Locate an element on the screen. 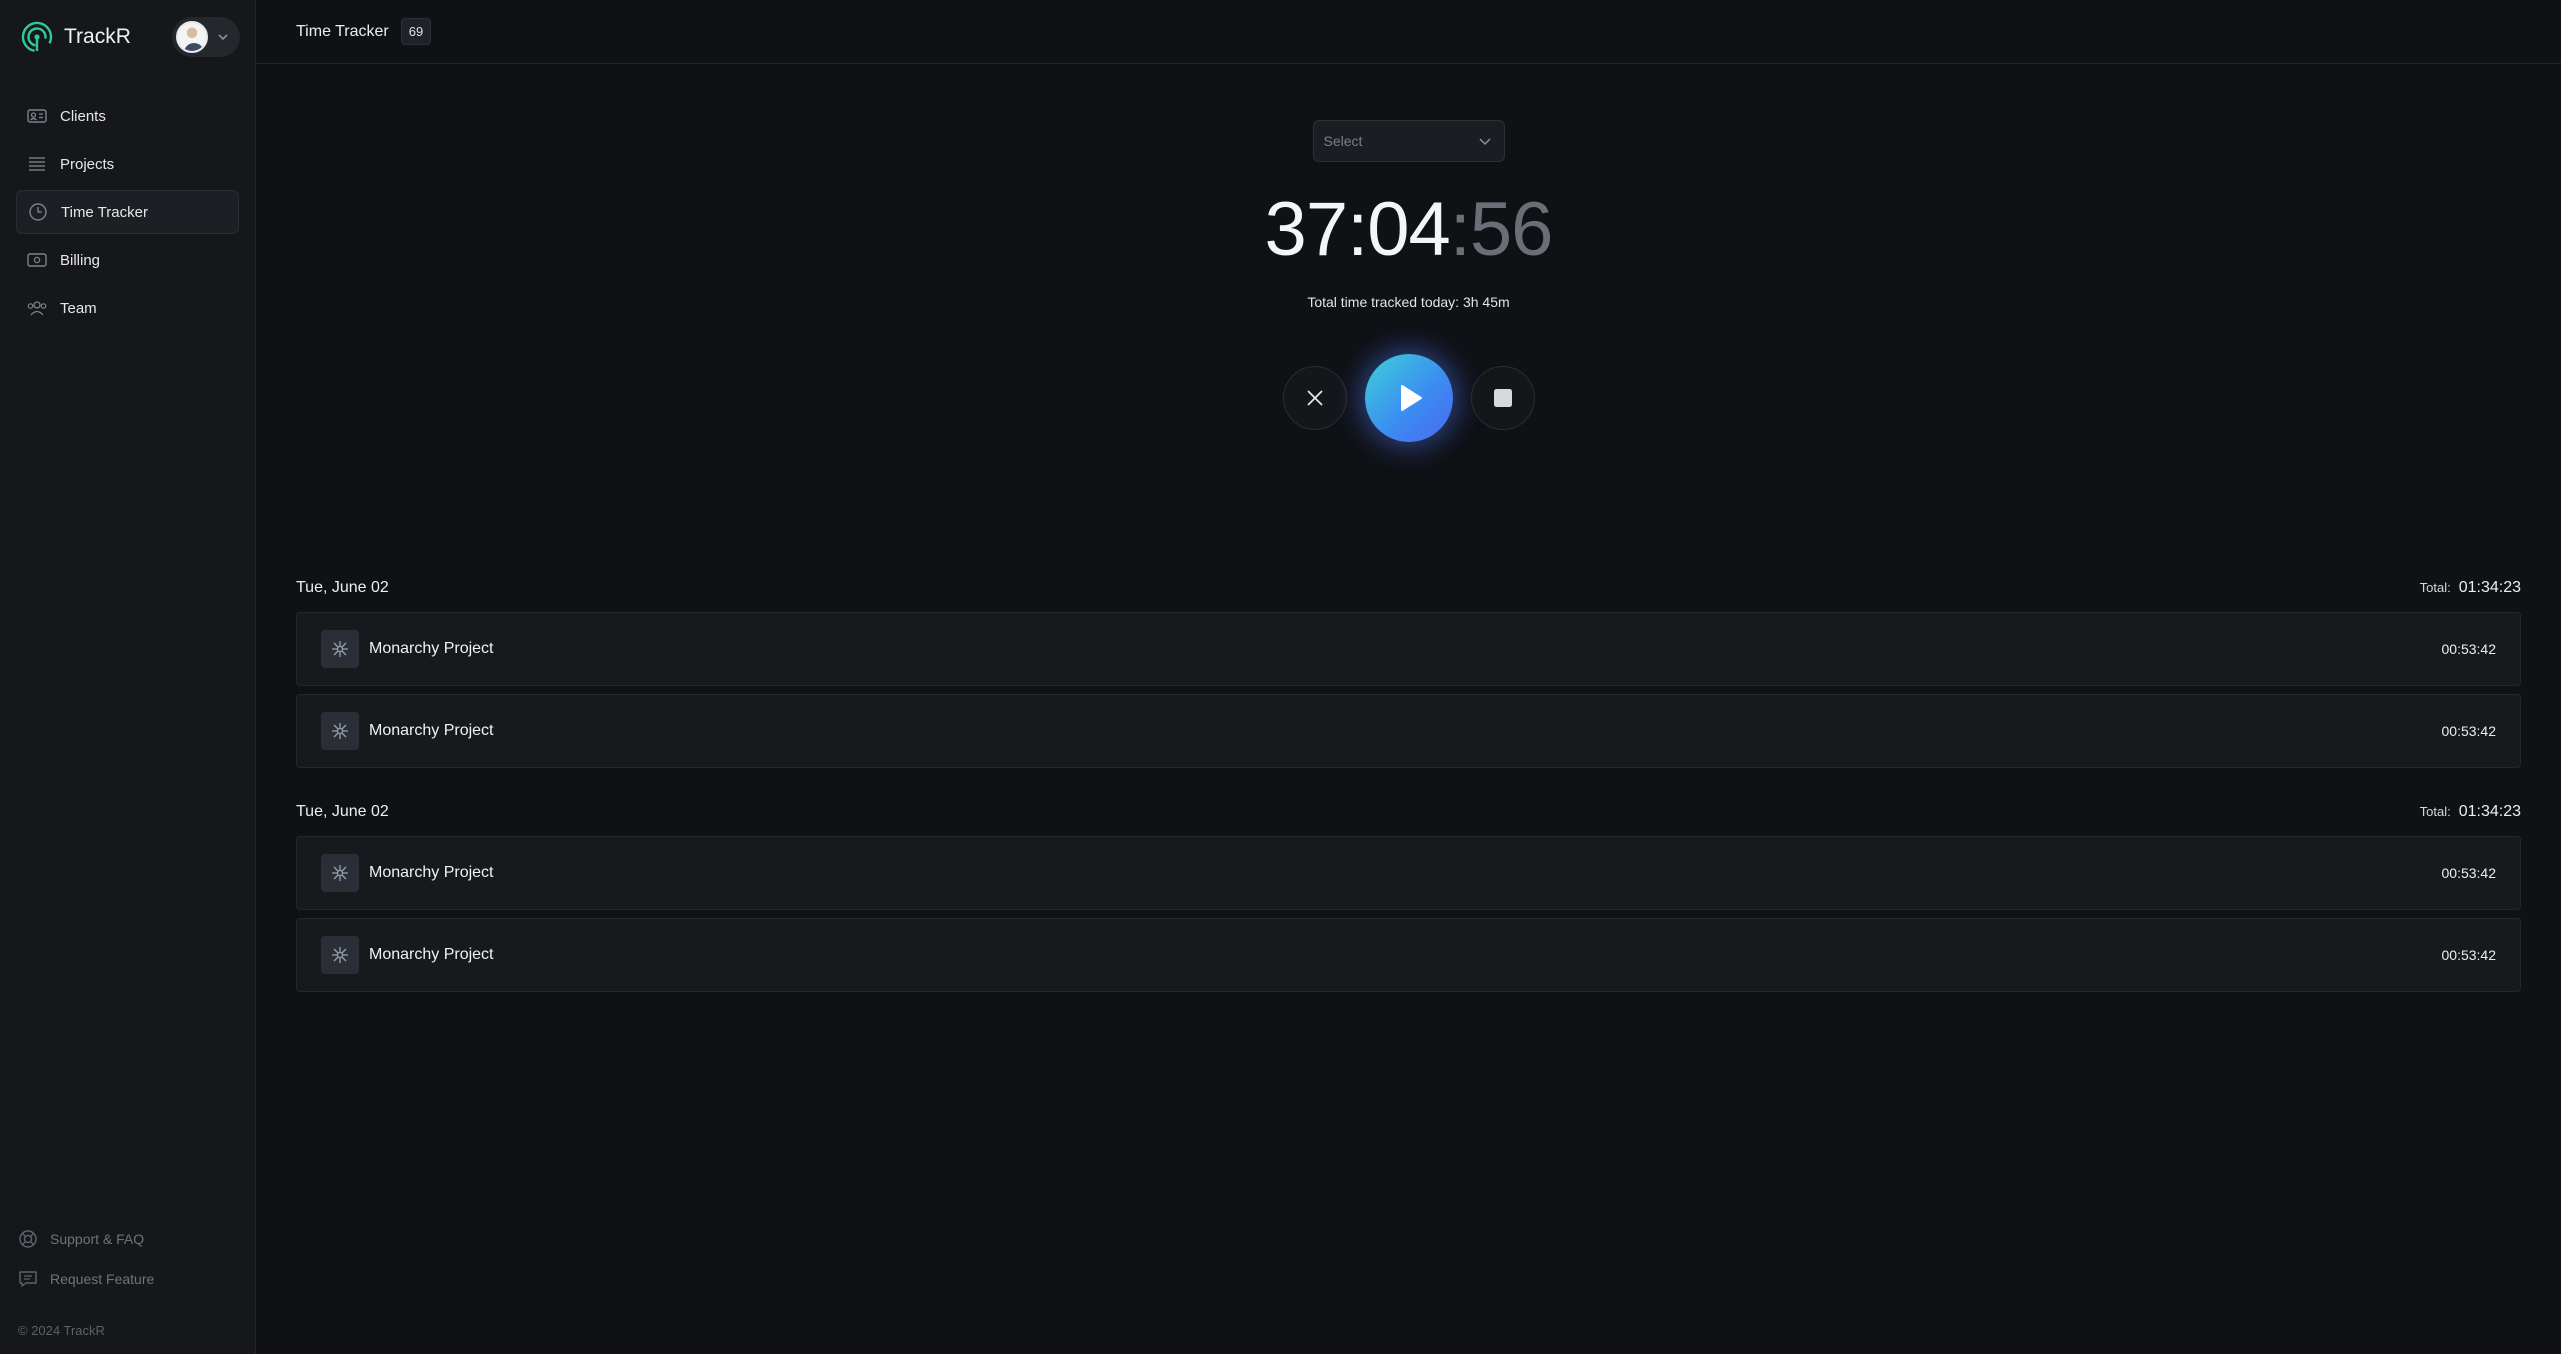 The image size is (2561, 1354). sidebar-item-billing: Billing is located at coordinates (127, 260).